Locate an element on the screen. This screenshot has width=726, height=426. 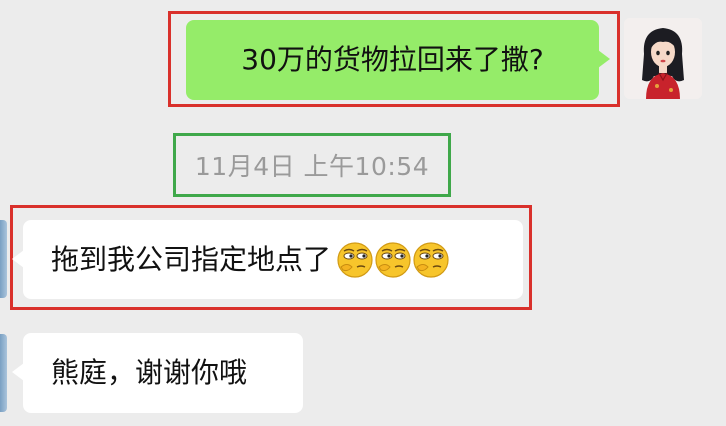
incoming-message-text: 拖到我公司指定地点了 is located at coordinates (191, 259).